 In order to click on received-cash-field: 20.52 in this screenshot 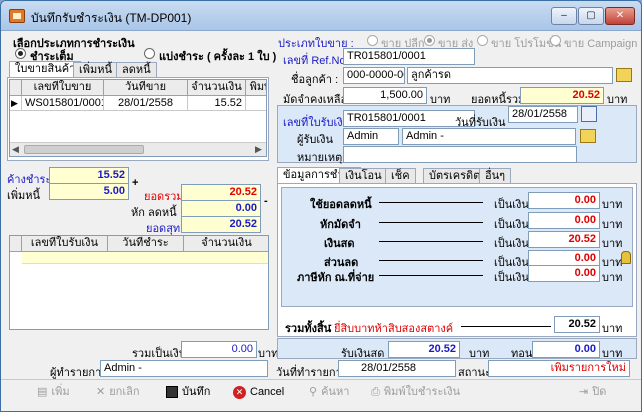, I will do `click(424, 349)`.